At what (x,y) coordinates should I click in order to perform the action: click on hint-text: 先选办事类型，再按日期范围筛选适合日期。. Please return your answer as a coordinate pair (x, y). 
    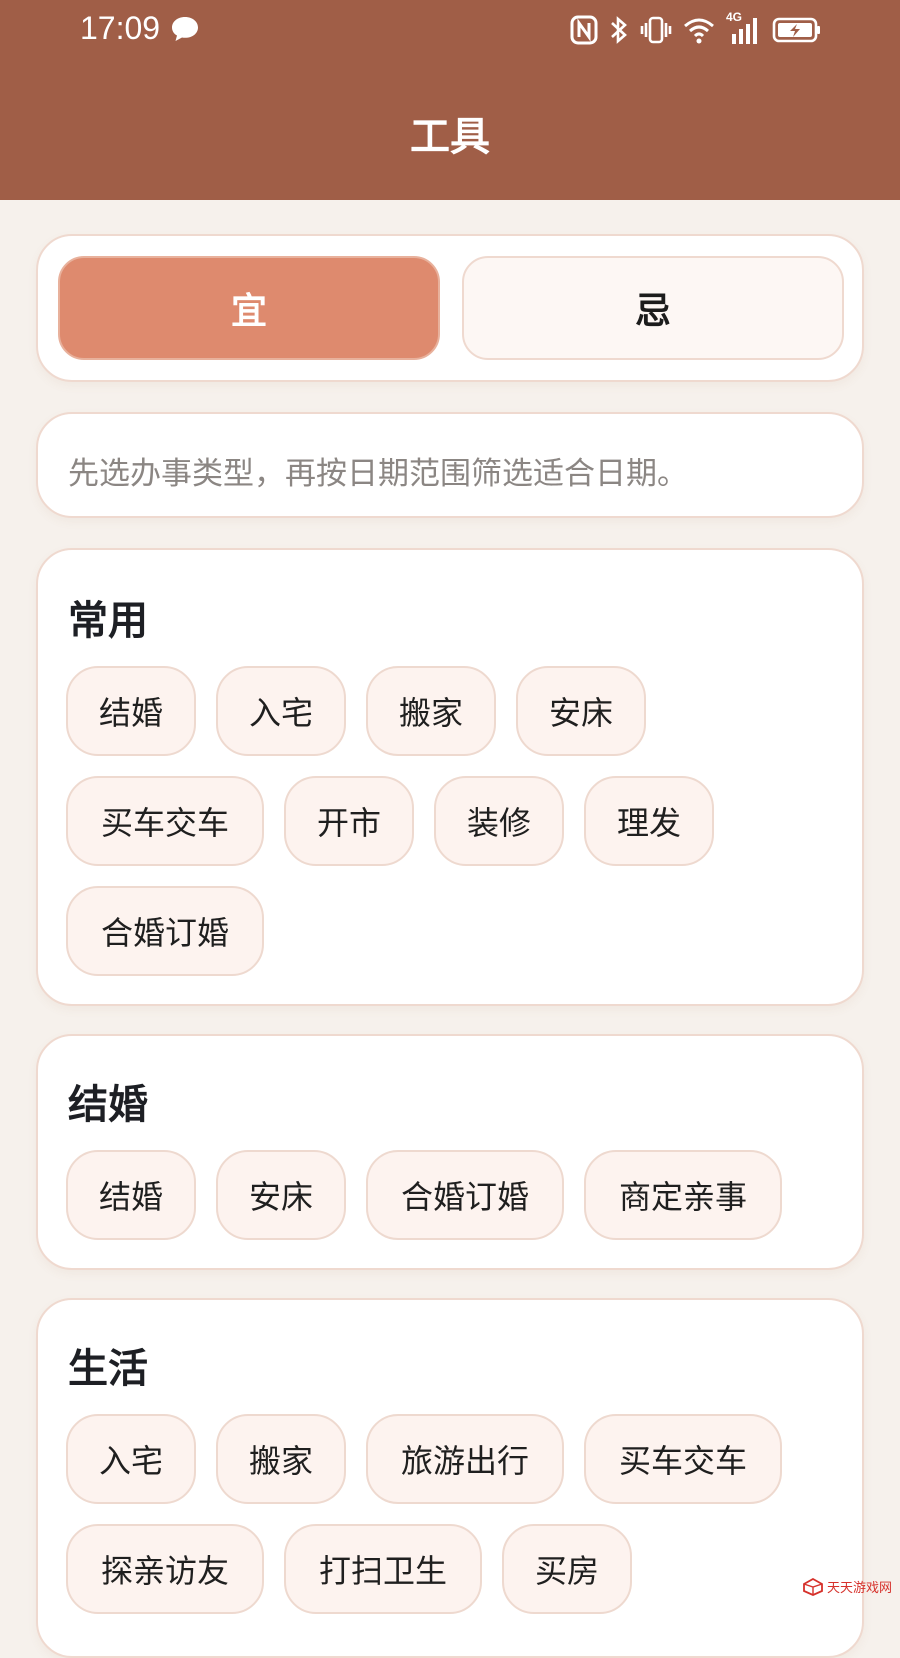
    Looking at the image, I should click on (378, 474).